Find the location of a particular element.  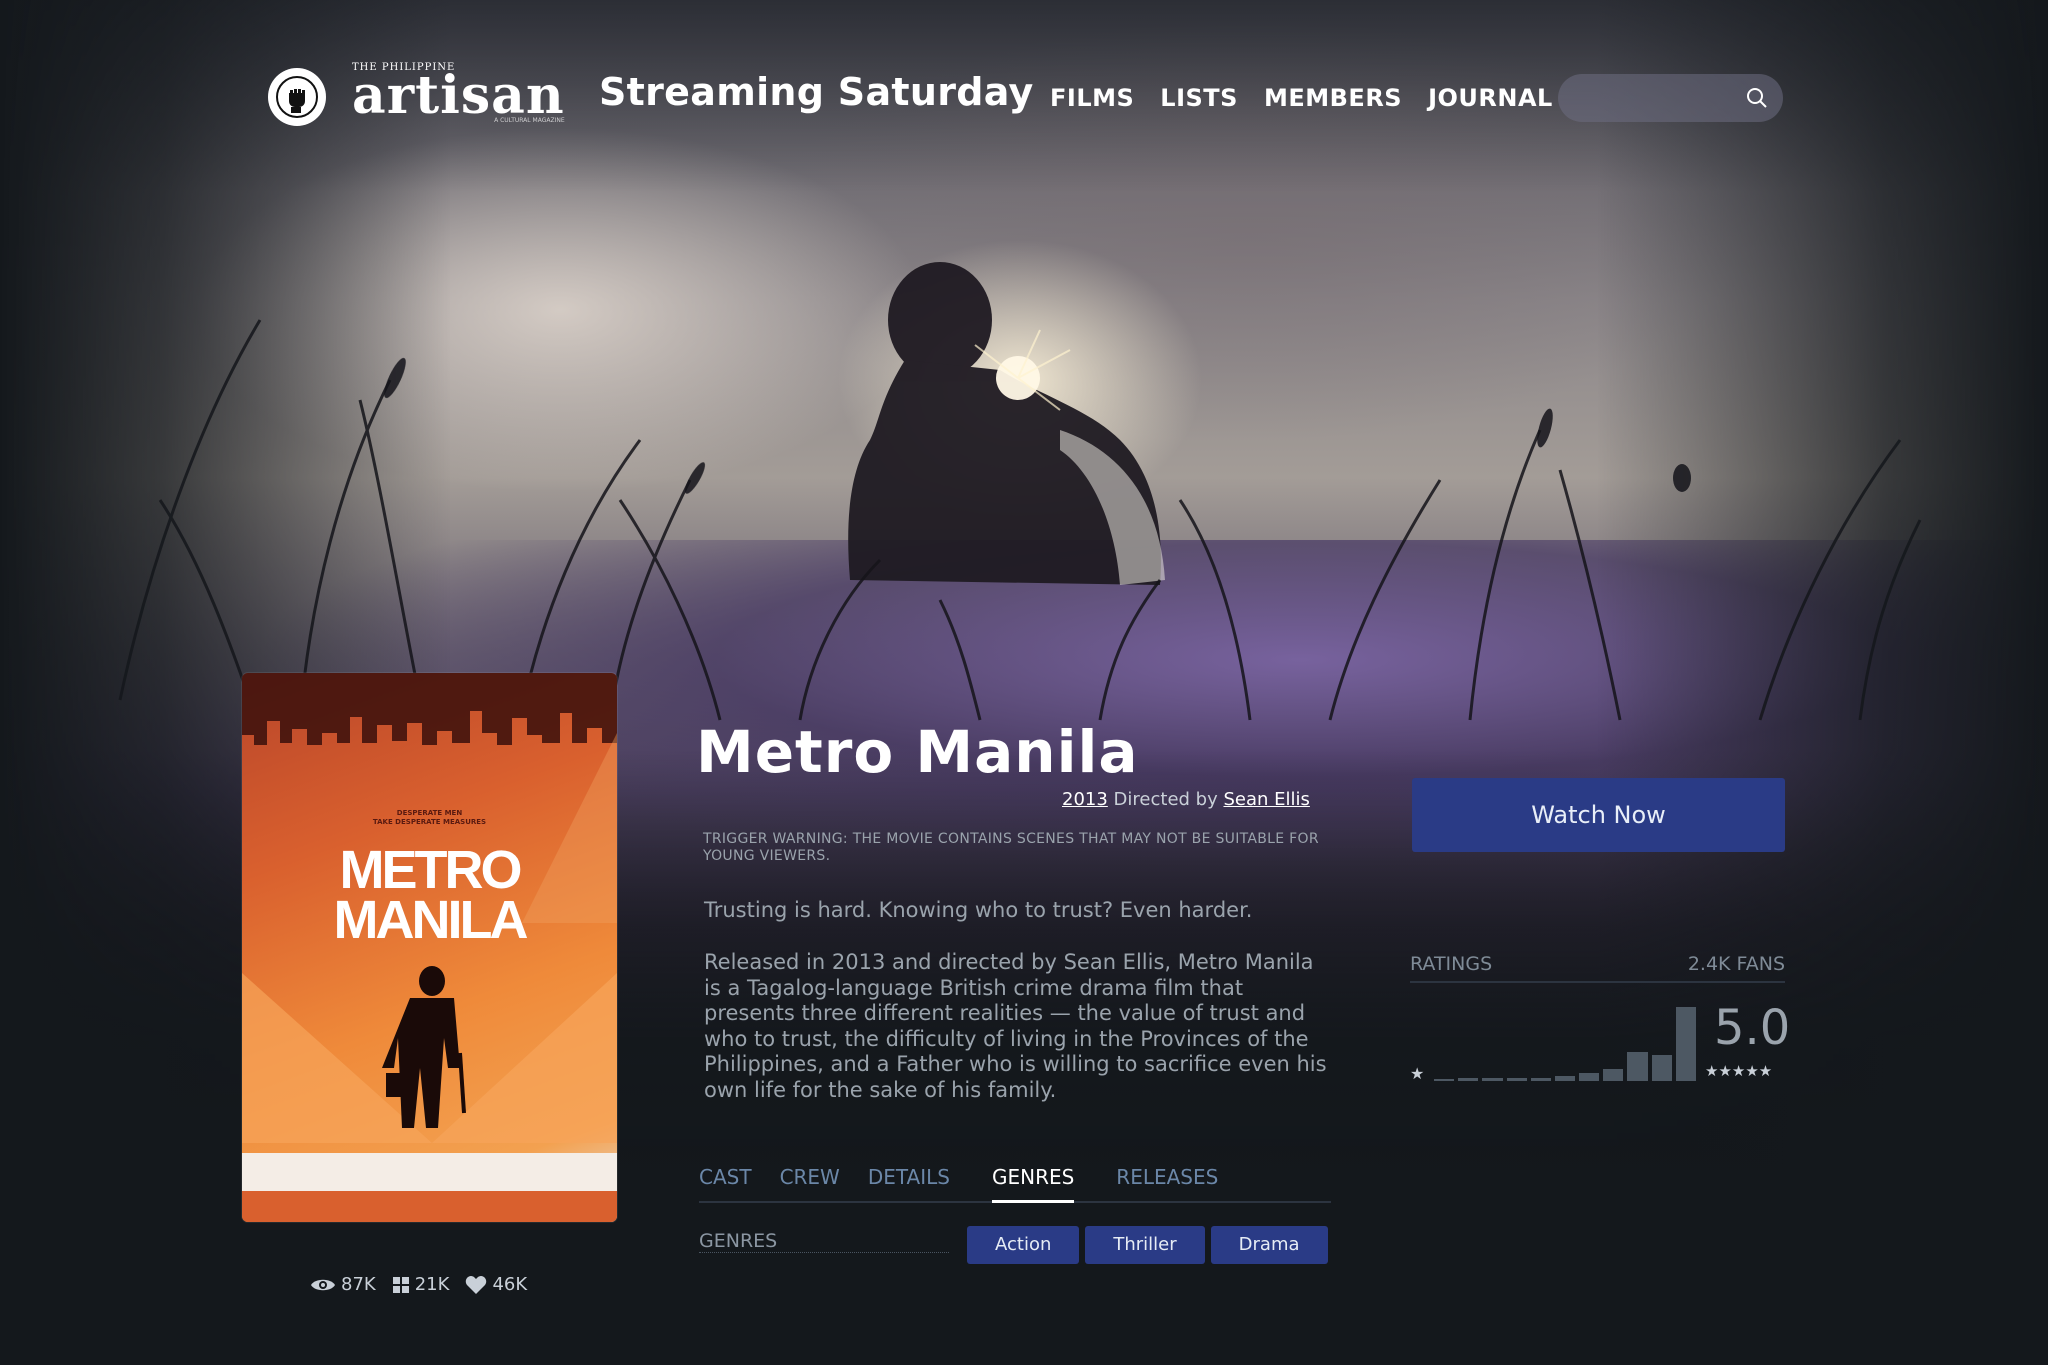

search-box is located at coordinates (1670, 98).